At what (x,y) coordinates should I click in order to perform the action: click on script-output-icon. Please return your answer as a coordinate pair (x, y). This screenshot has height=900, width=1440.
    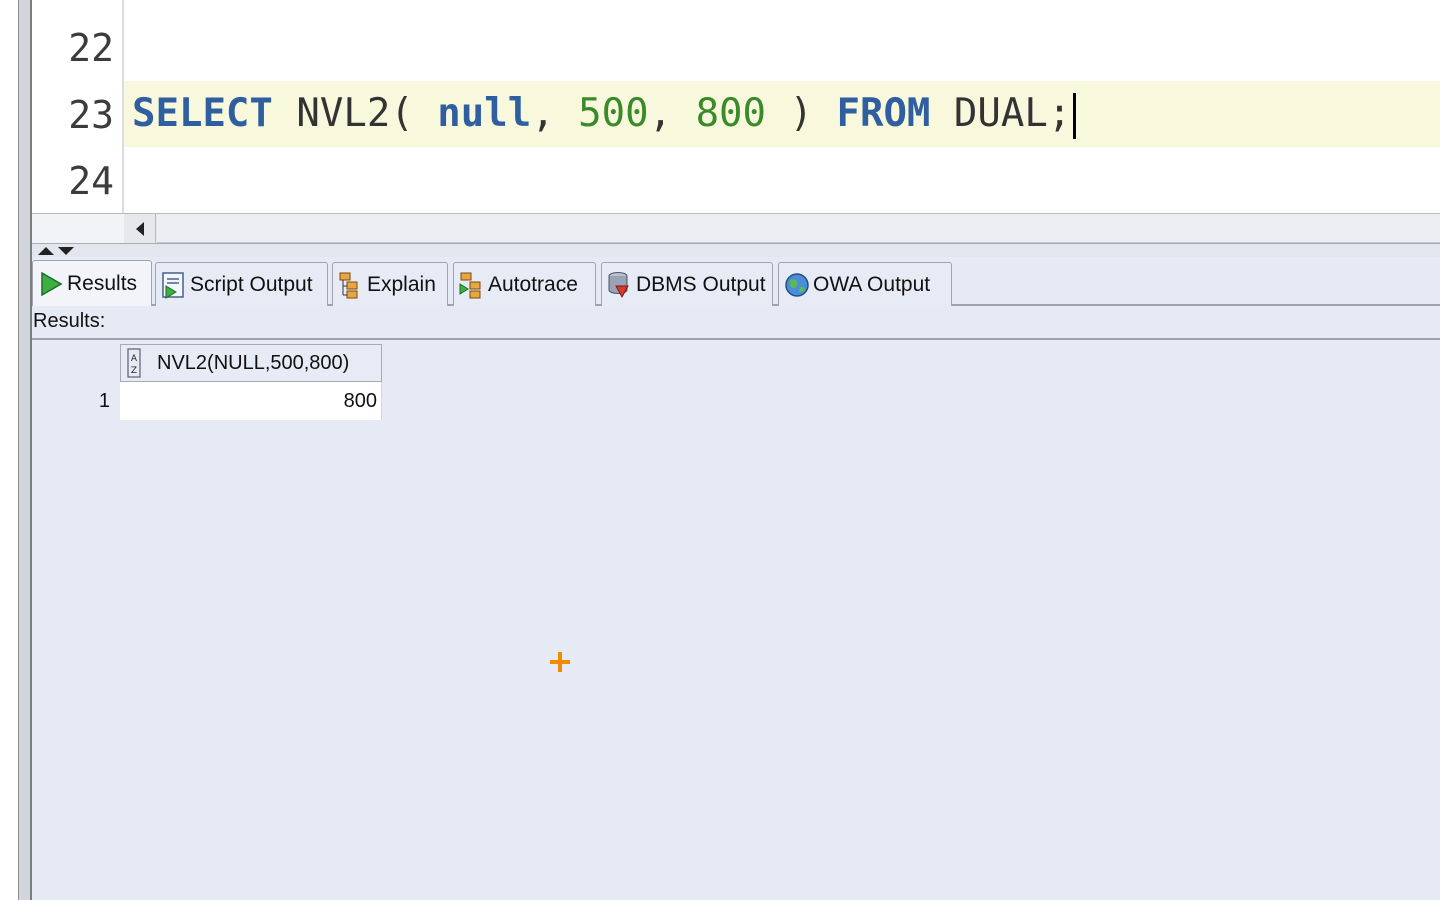
    Looking at the image, I should click on (173, 285).